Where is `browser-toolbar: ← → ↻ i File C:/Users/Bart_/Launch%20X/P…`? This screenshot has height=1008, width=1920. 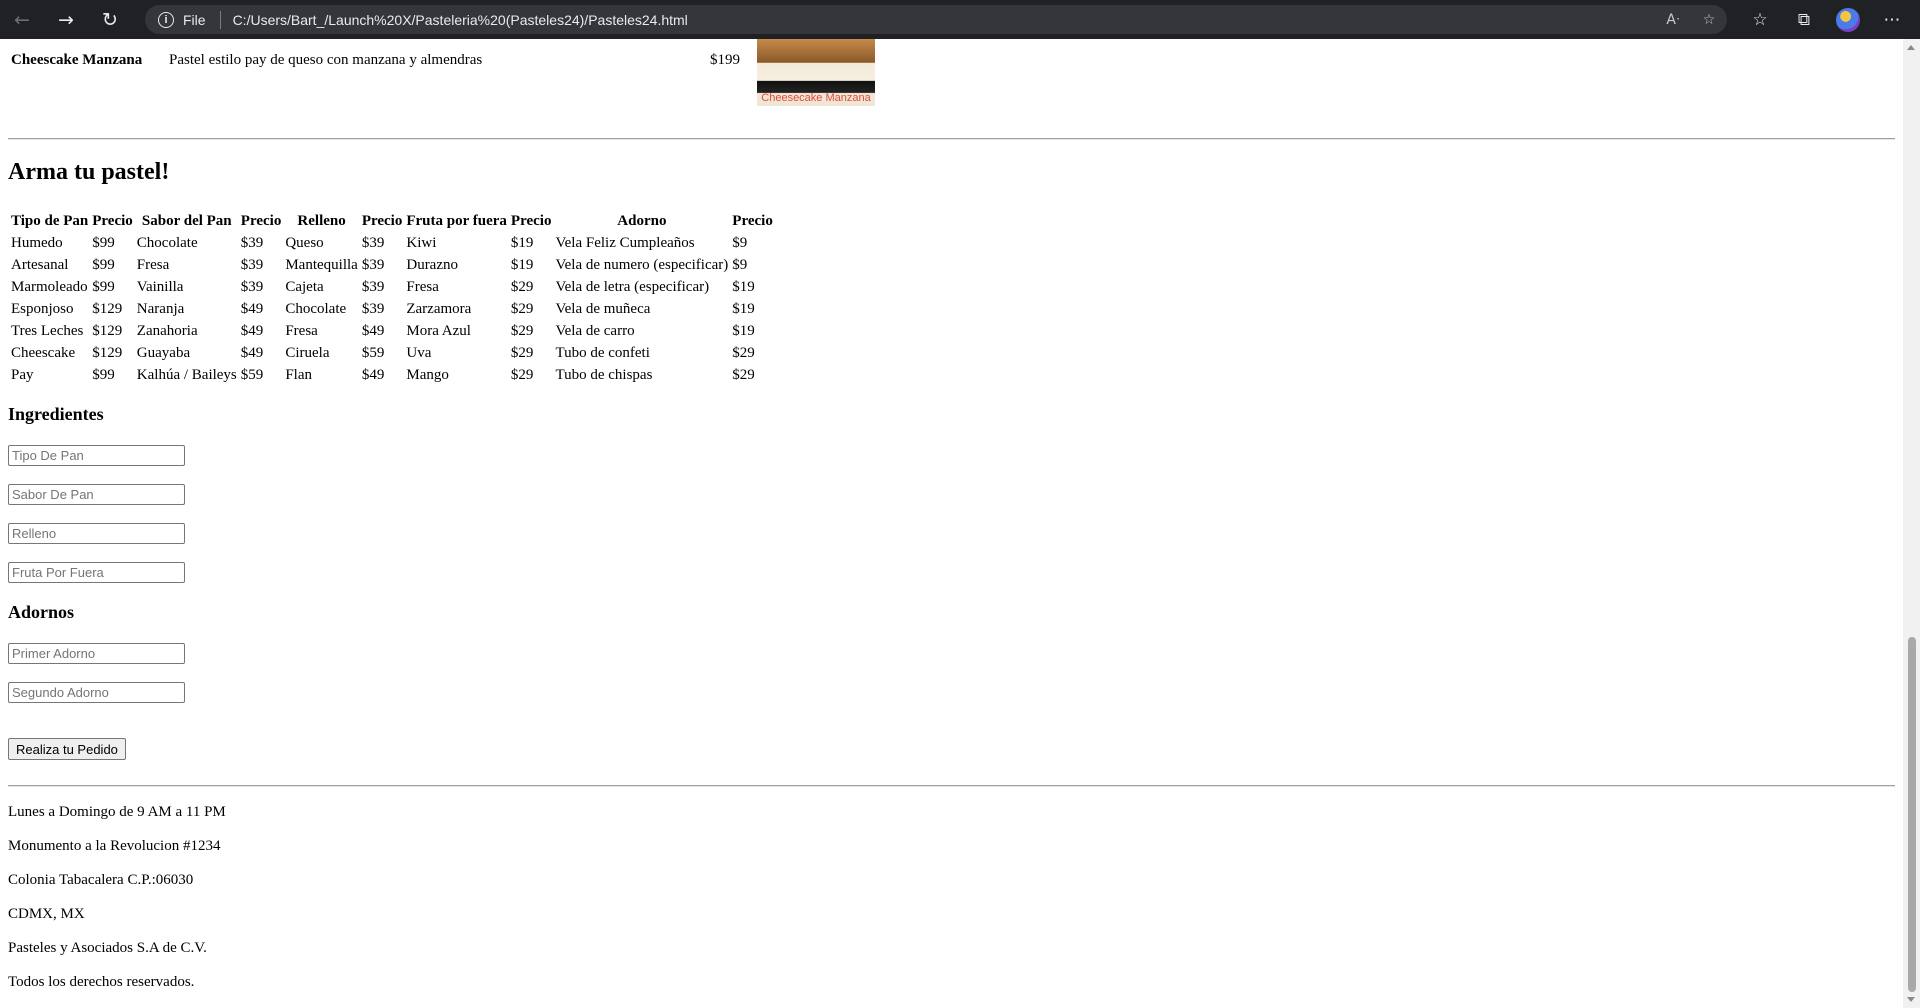
browser-toolbar: ← → ↻ i File C:/Users/Bart_/Launch%20X/P… is located at coordinates (960, 19).